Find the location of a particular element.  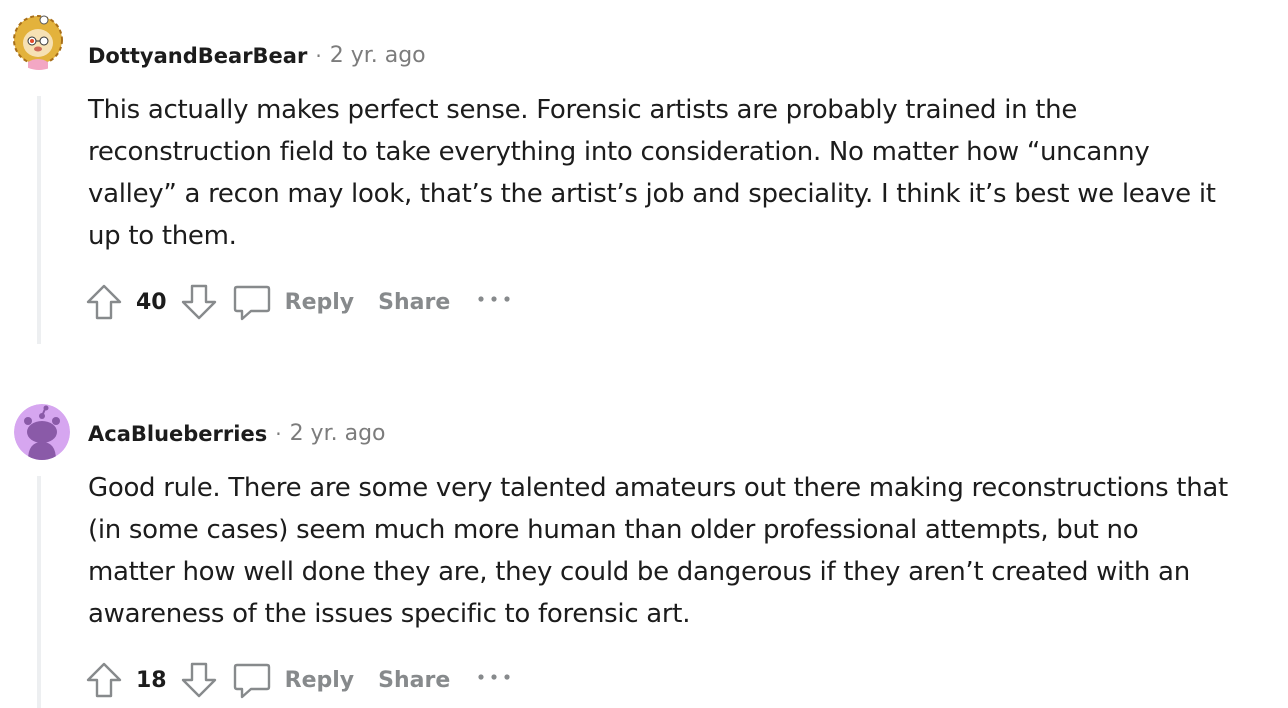

author-name: DottyandBearBear is located at coordinates (197, 56).